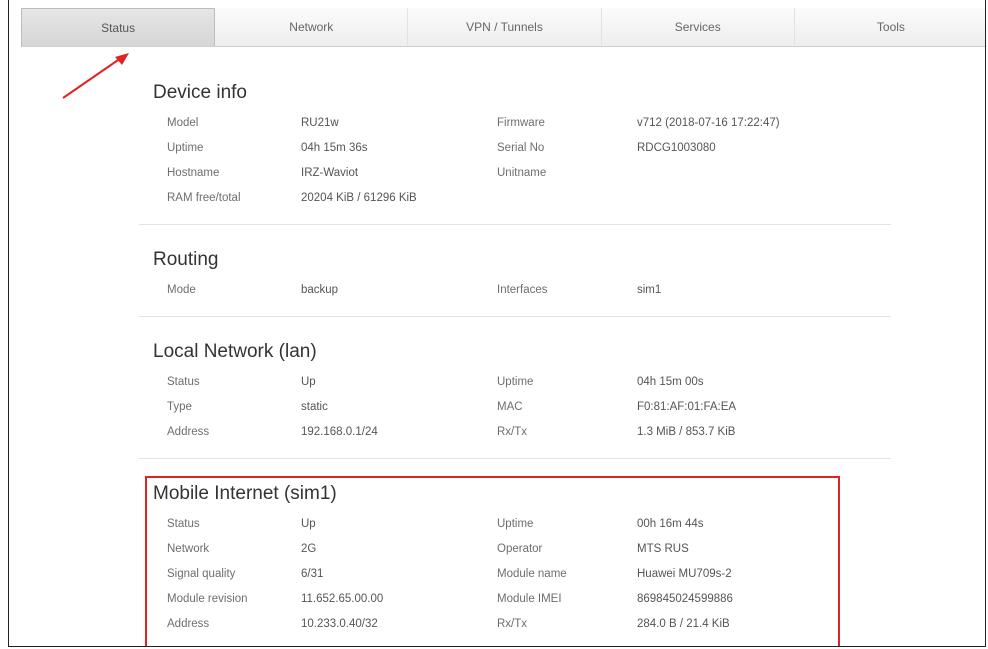 Image resolution: width=988 pixels, height=649 pixels. I want to click on info-row: RAM free/total 20204 KiB / 61296 KiB, so click(522, 197).